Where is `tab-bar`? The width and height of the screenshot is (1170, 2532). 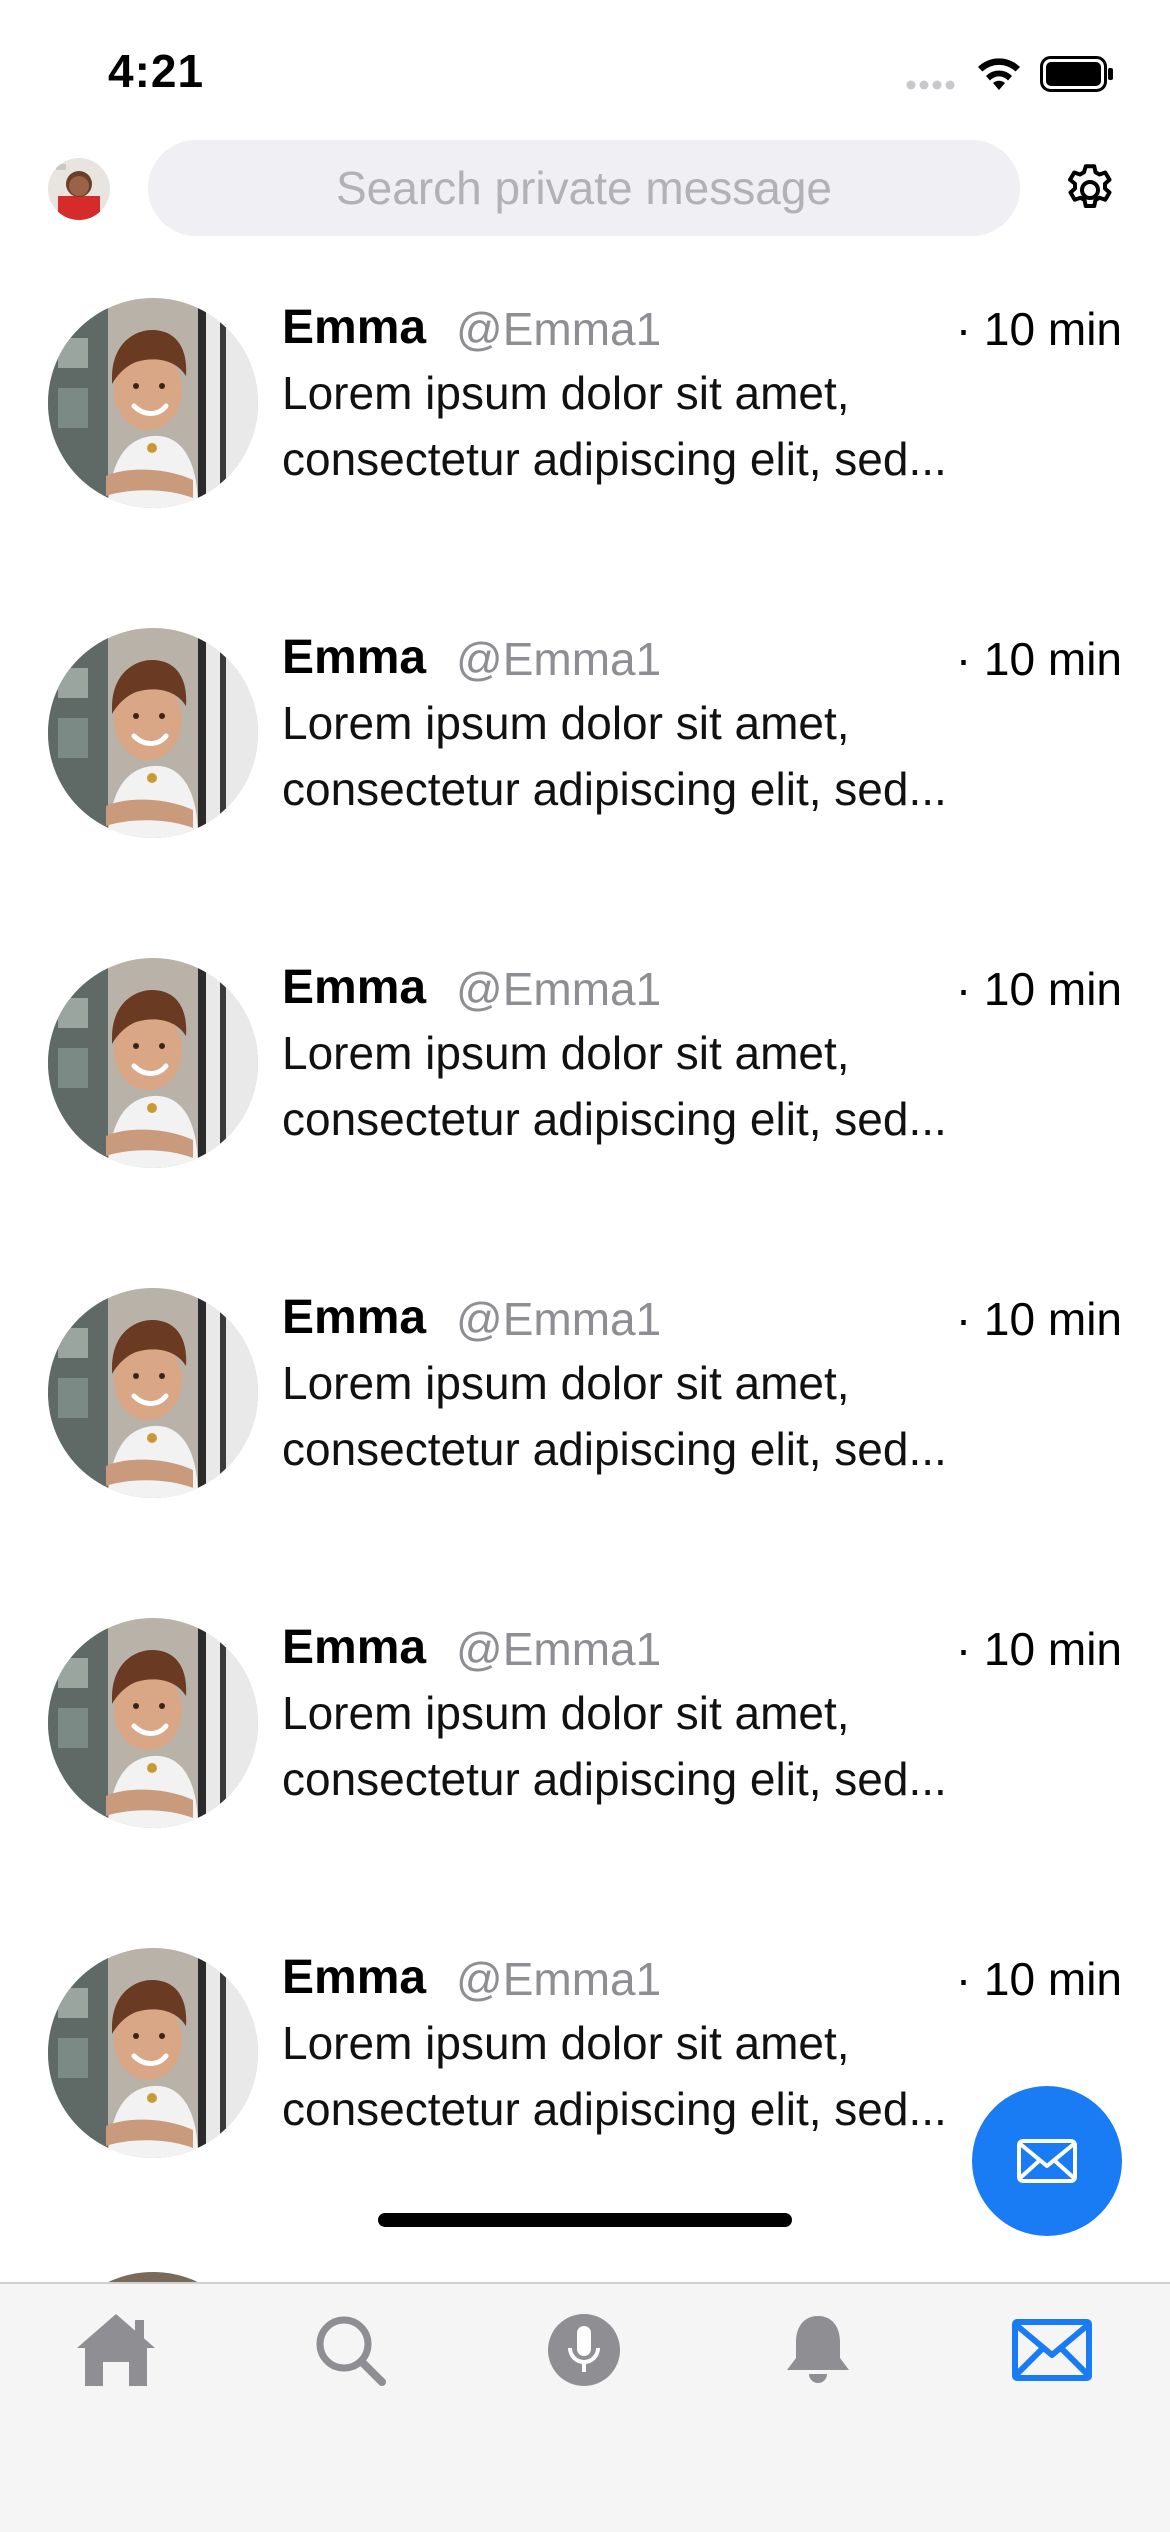
tab-bar is located at coordinates (585, 2372).